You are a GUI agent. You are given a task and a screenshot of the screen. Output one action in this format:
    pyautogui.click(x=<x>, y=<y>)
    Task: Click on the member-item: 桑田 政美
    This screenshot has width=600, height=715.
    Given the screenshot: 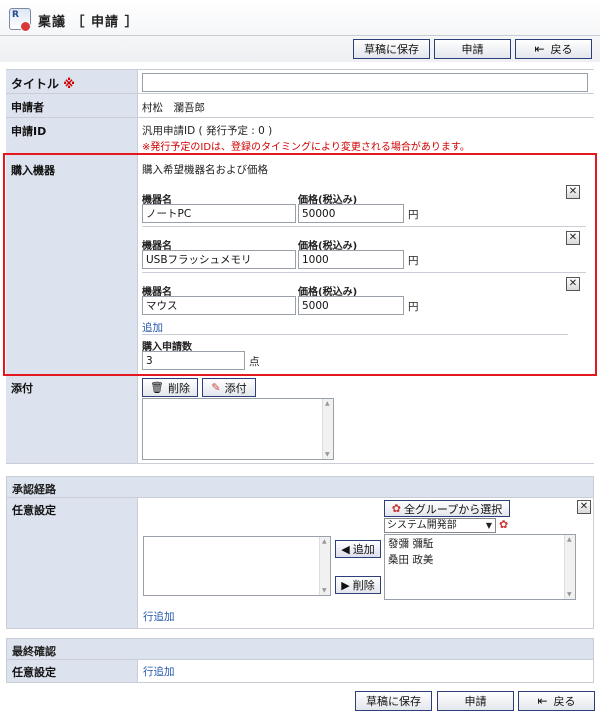 What is the action you would take?
    pyautogui.click(x=480, y=559)
    